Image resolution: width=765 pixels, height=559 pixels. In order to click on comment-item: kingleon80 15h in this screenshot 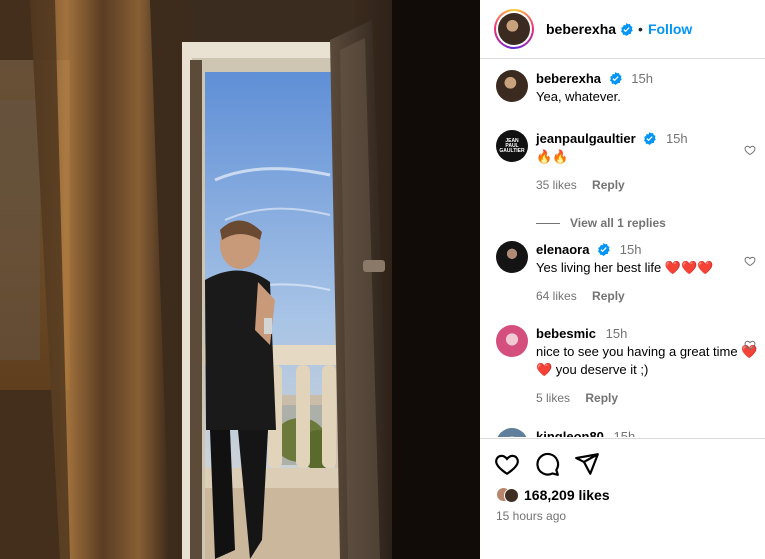, I will do `click(626, 432)`.